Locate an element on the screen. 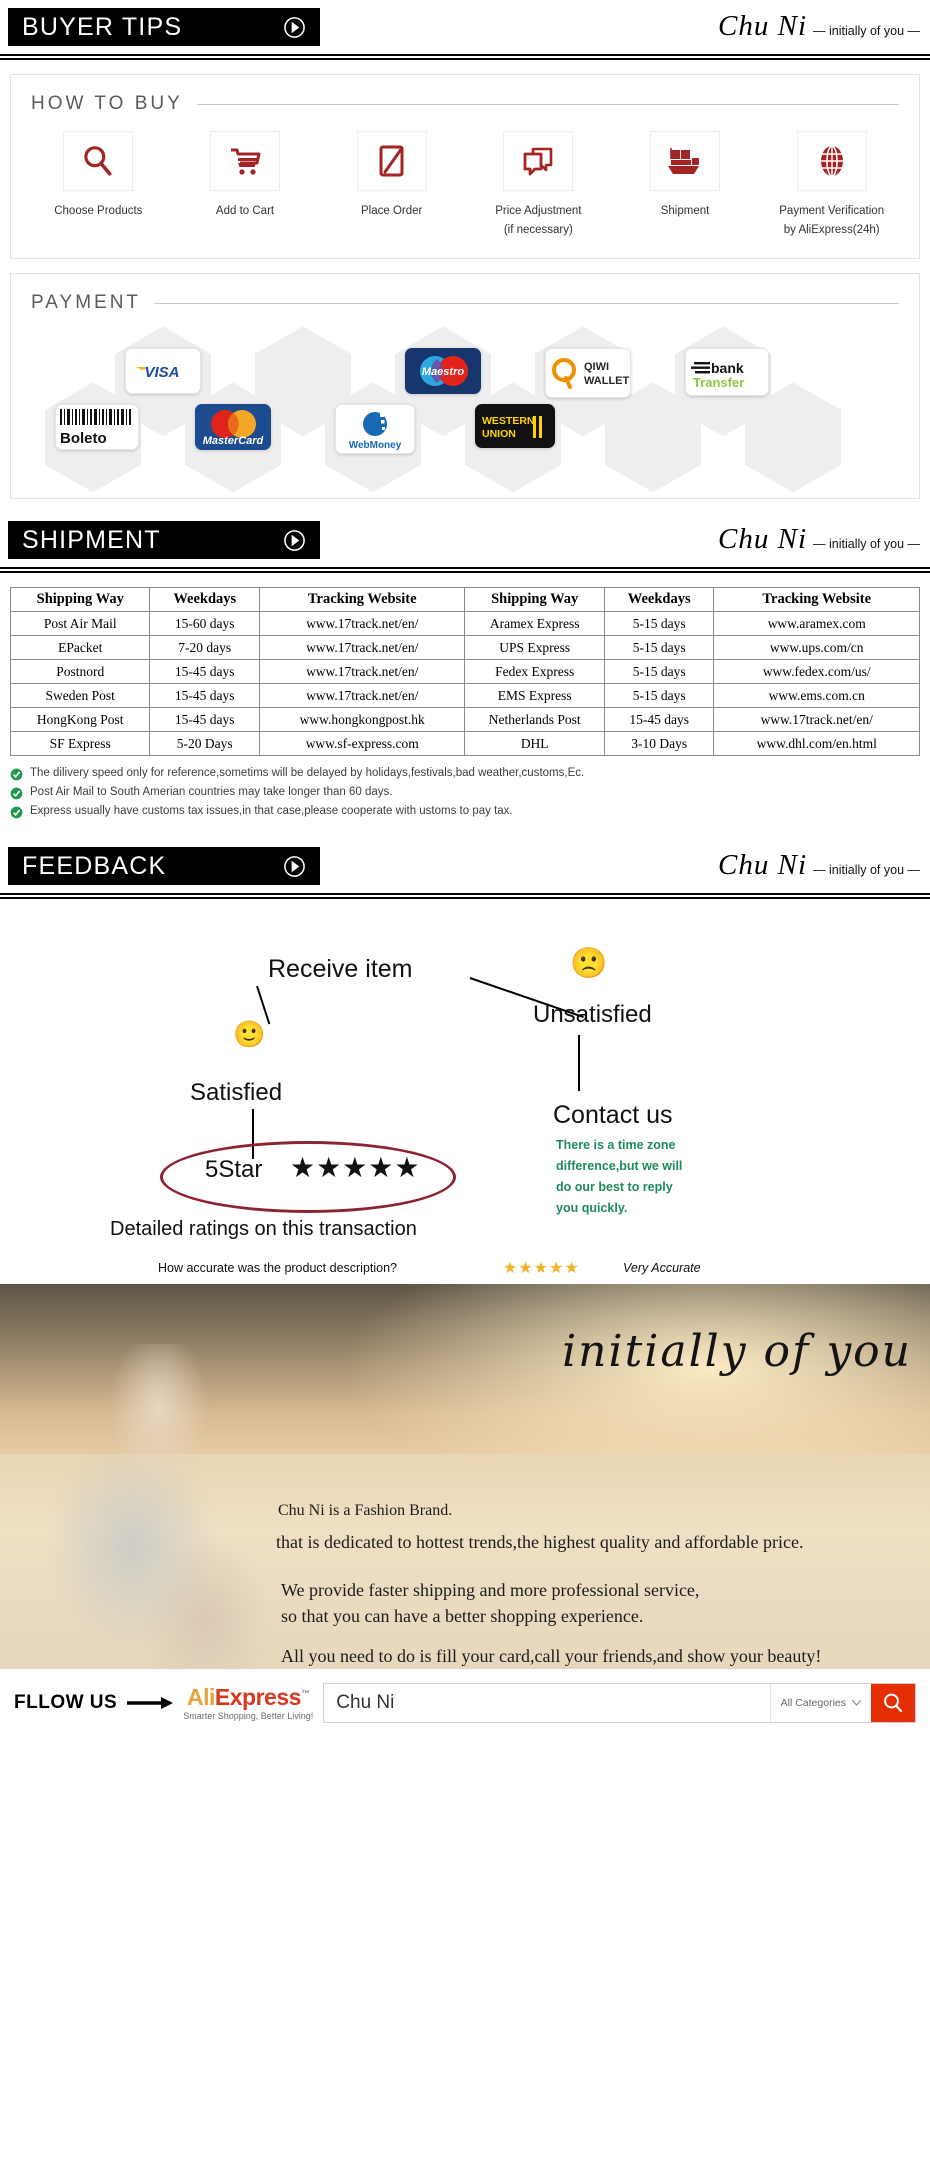 The width and height of the screenshot is (930, 2184). how-to-buy-title: HOW TO BUY is located at coordinates (107, 103).